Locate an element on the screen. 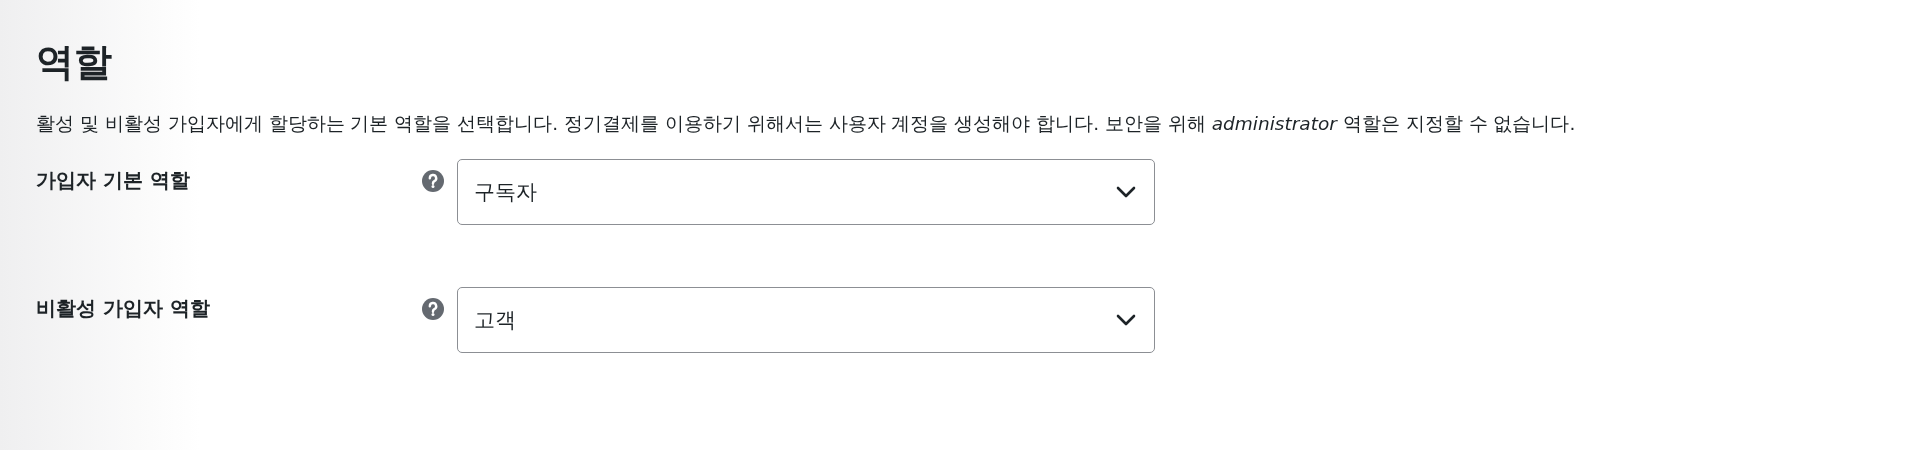 The width and height of the screenshot is (1906, 450). section-description: 활성 및 비활성 가입자에게 할당하는 기본 역할을 선택합니다. 정기결제를 이용하기 위해서는 사용자 계정을 생성해야 합니다. 보안을 위해 administrator 역할은 지정할 수 없습니다. is located at coordinates (806, 123).